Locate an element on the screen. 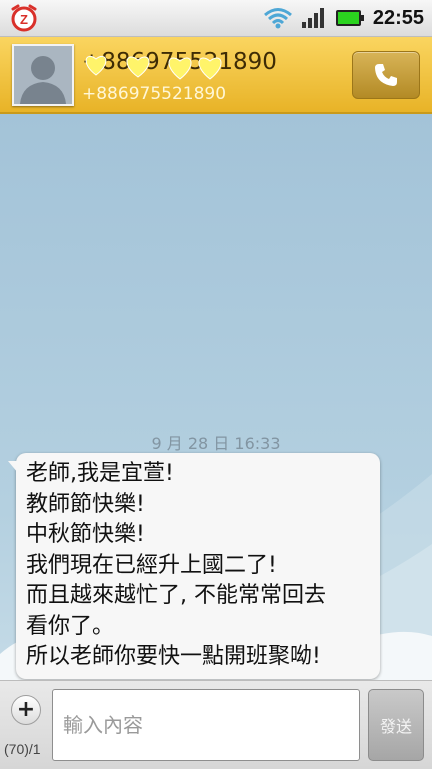  call-button is located at coordinates (386, 75).